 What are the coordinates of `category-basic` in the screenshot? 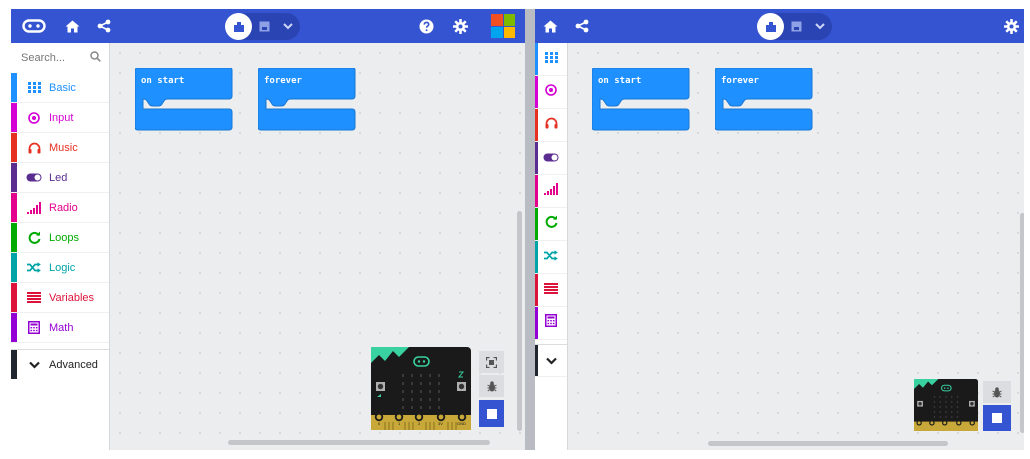 It's located at (551, 59).